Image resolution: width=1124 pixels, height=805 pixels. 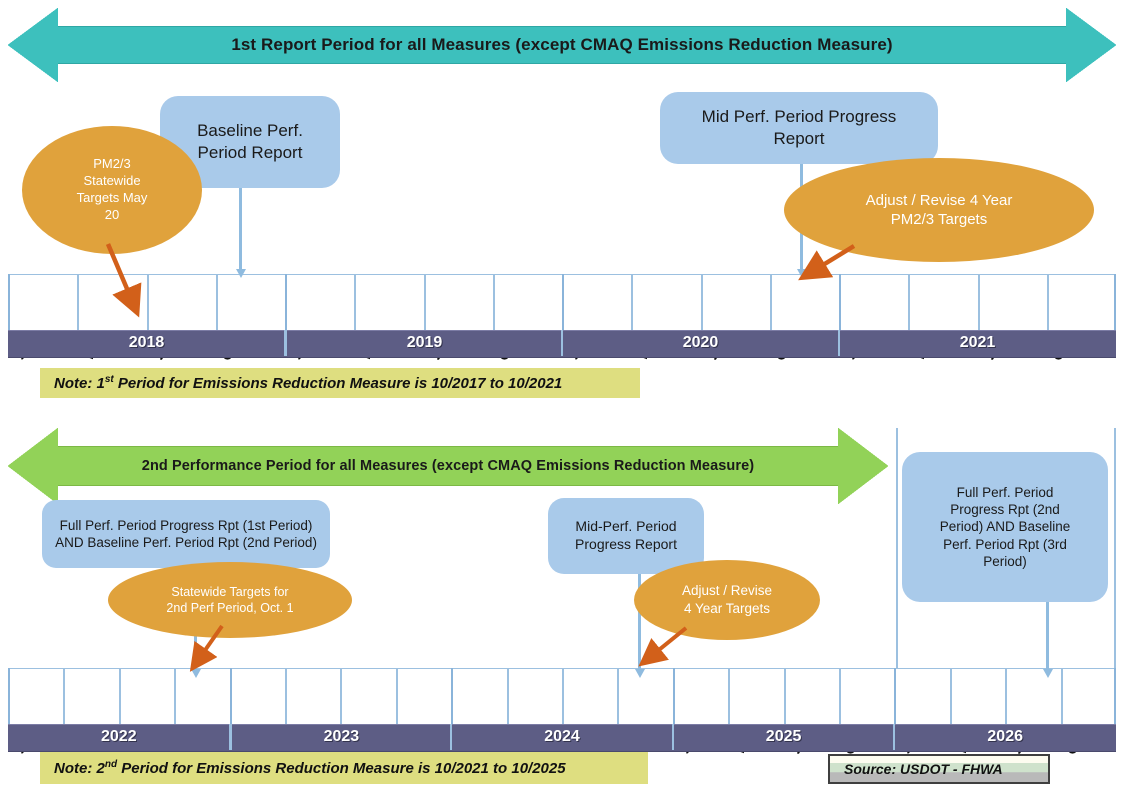 What do you see at coordinates (175, 696) in the screenshot?
I see `tick-Oct-2022` at bounding box center [175, 696].